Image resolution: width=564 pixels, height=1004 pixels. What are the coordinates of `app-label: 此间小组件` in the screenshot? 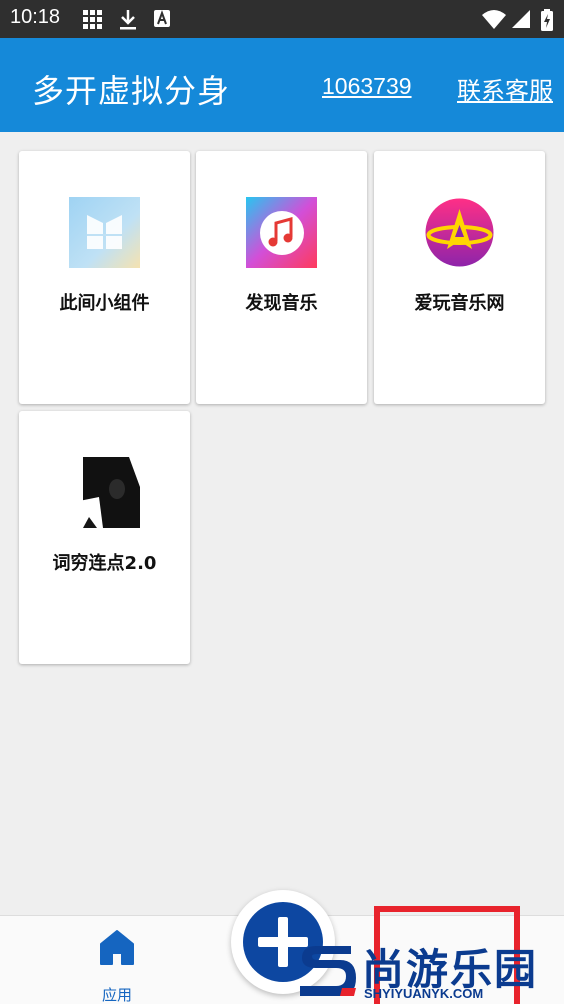 It's located at (104, 303).